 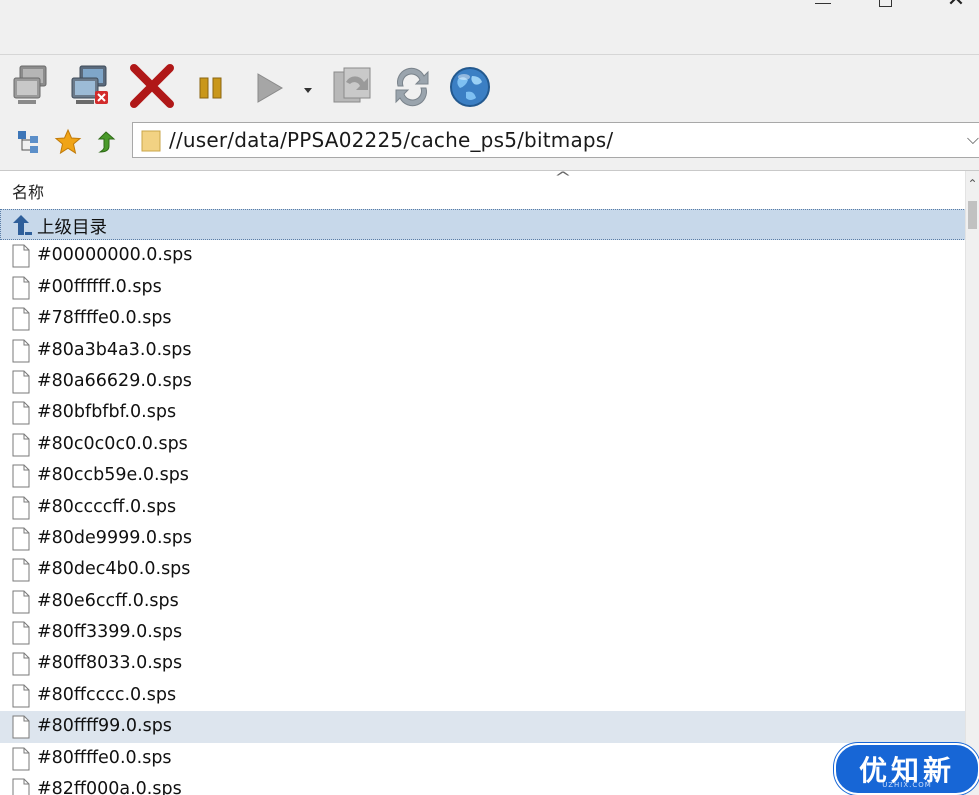 I want to click on file-row: #80bfbfbf.0.sps, so click(x=483, y=412).